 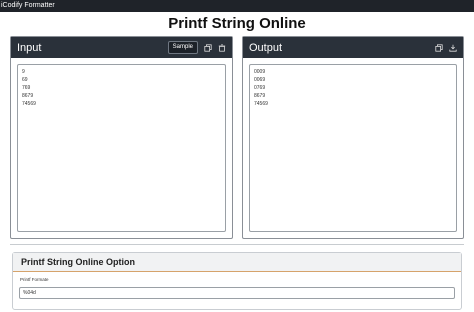 What do you see at coordinates (353, 47) in the screenshot?
I see `output-panel-header: Output` at bounding box center [353, 47].